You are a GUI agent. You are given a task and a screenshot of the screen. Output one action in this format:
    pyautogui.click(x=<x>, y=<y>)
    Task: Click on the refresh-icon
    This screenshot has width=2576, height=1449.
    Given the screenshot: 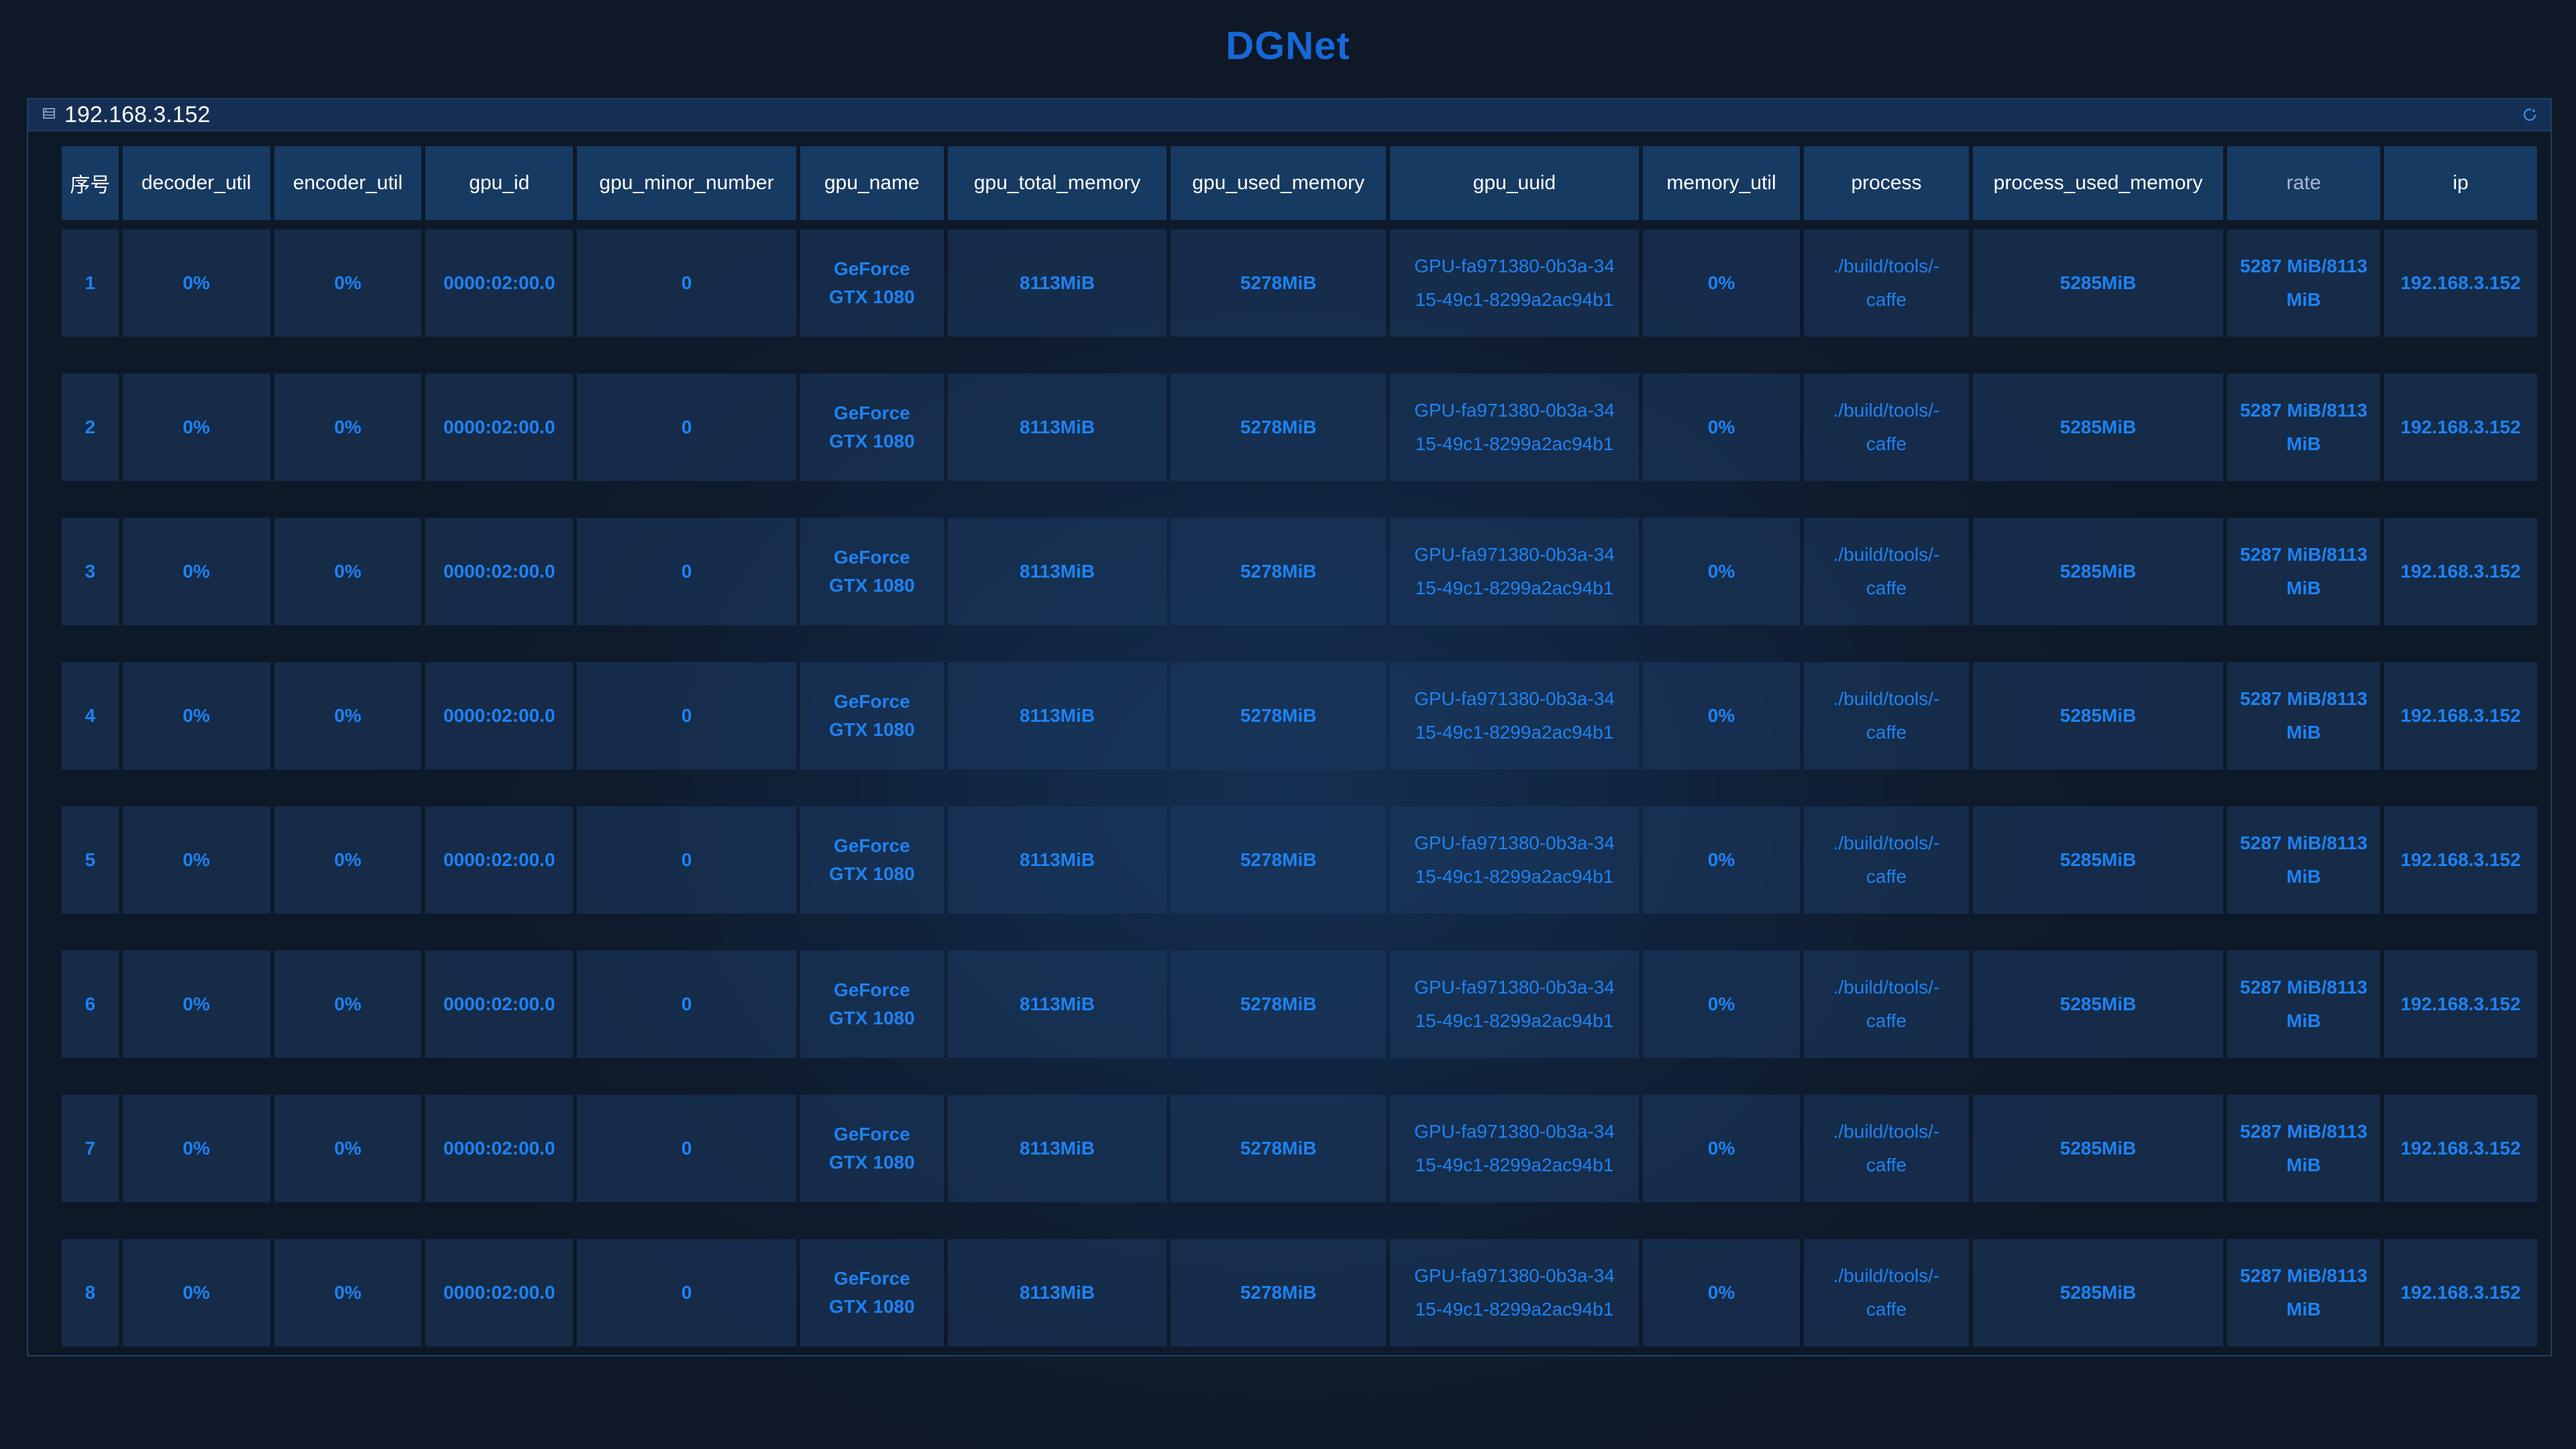 What is the action you would take?
    pyautogui.click(x=2529, y=114)
    